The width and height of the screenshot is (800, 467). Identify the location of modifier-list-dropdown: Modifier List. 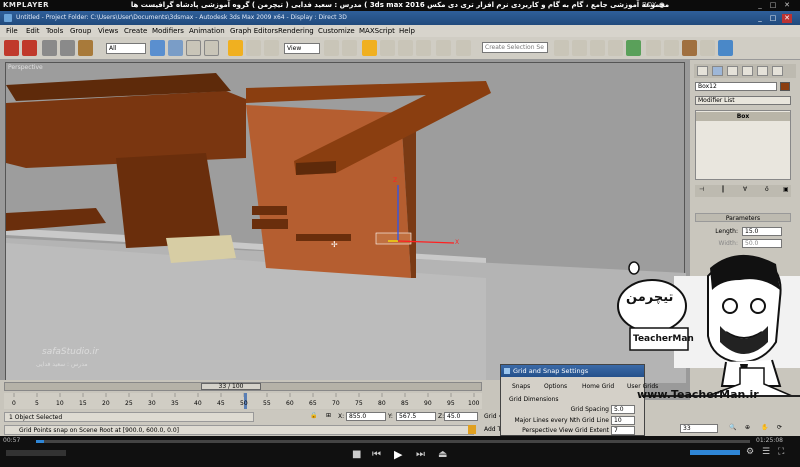
(743, 100).